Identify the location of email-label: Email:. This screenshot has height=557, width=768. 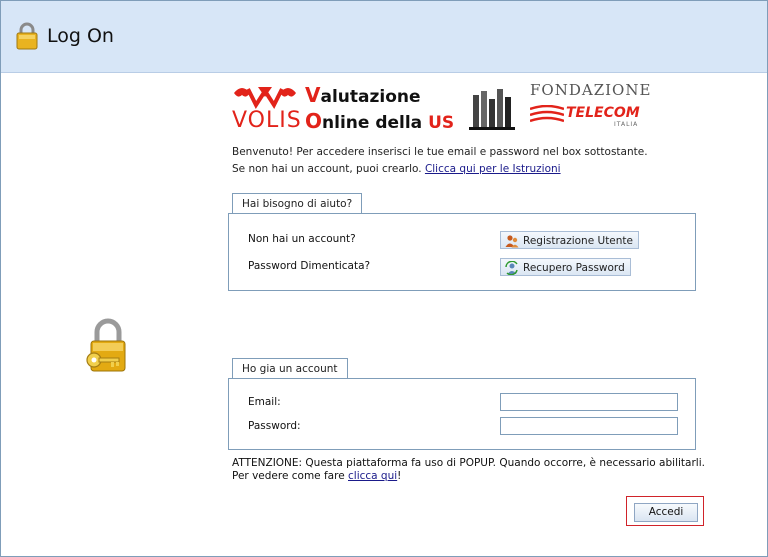
(264, 402).